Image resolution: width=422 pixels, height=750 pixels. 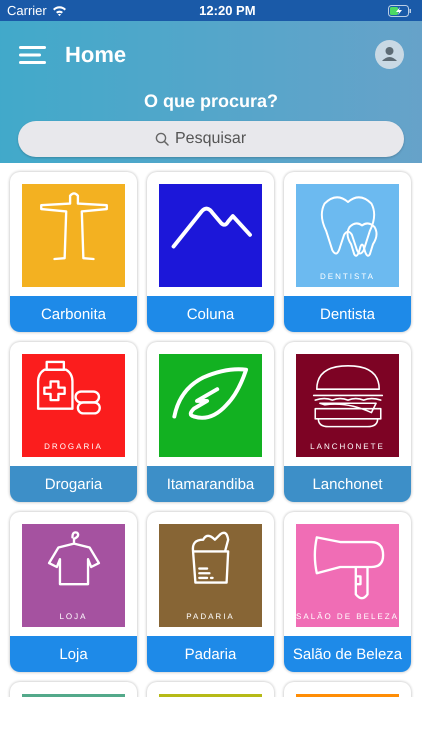 I want to click on image-caption: DROGARIA, so click(x=73, y=446).